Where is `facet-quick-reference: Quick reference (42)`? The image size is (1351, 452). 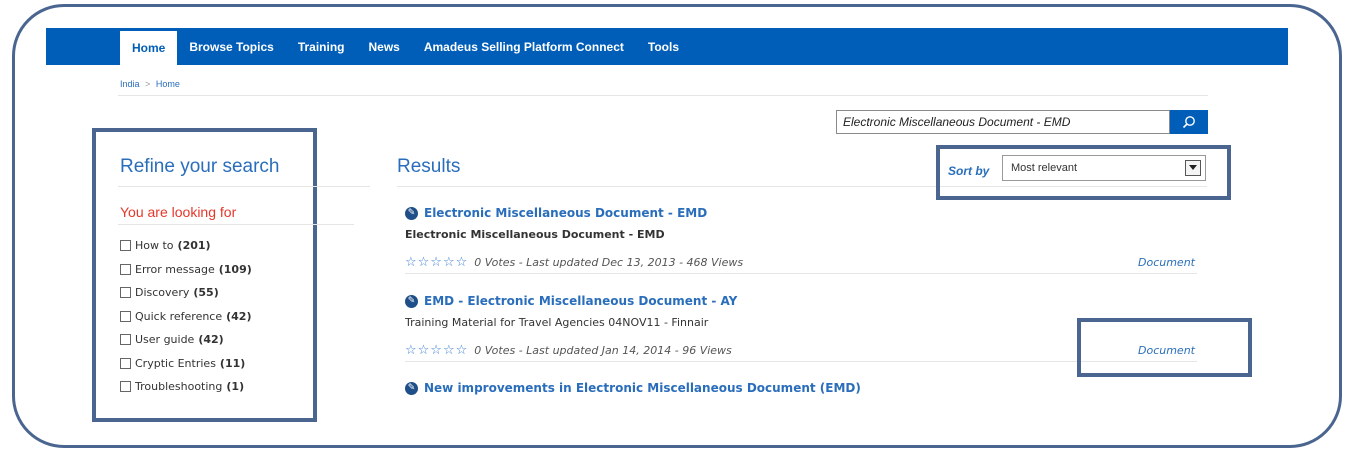 facet-quick-reference: Quick reference (42) is located at coordinates (186, 317).